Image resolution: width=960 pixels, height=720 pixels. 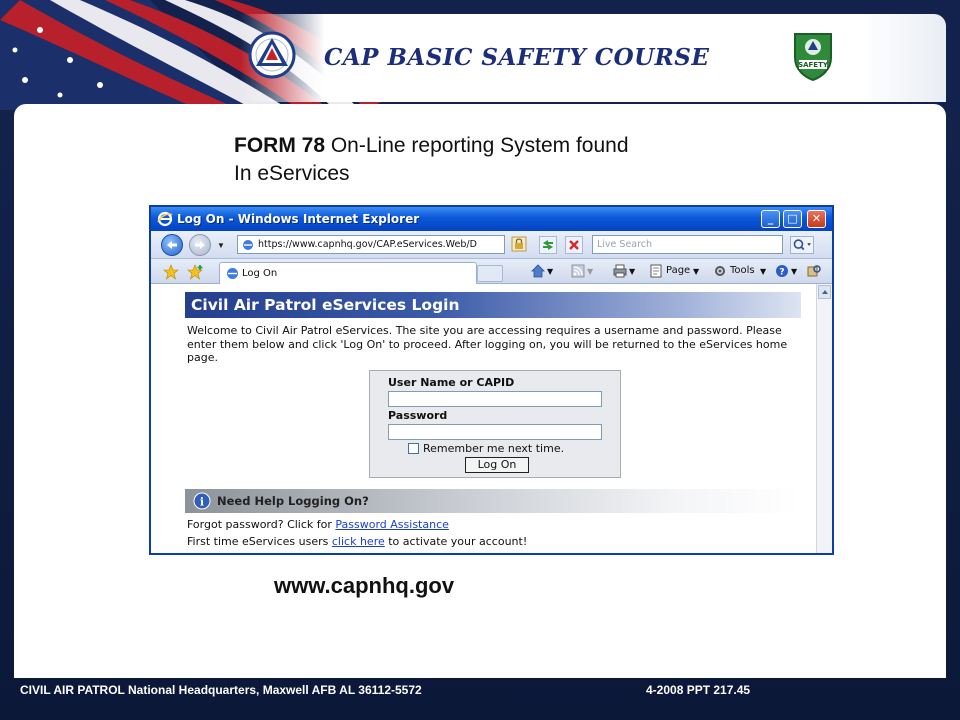 What do you see at coordinates (578, 271) in the screenshot?
I see `feeds-icon` at bounding box center [578, 271].